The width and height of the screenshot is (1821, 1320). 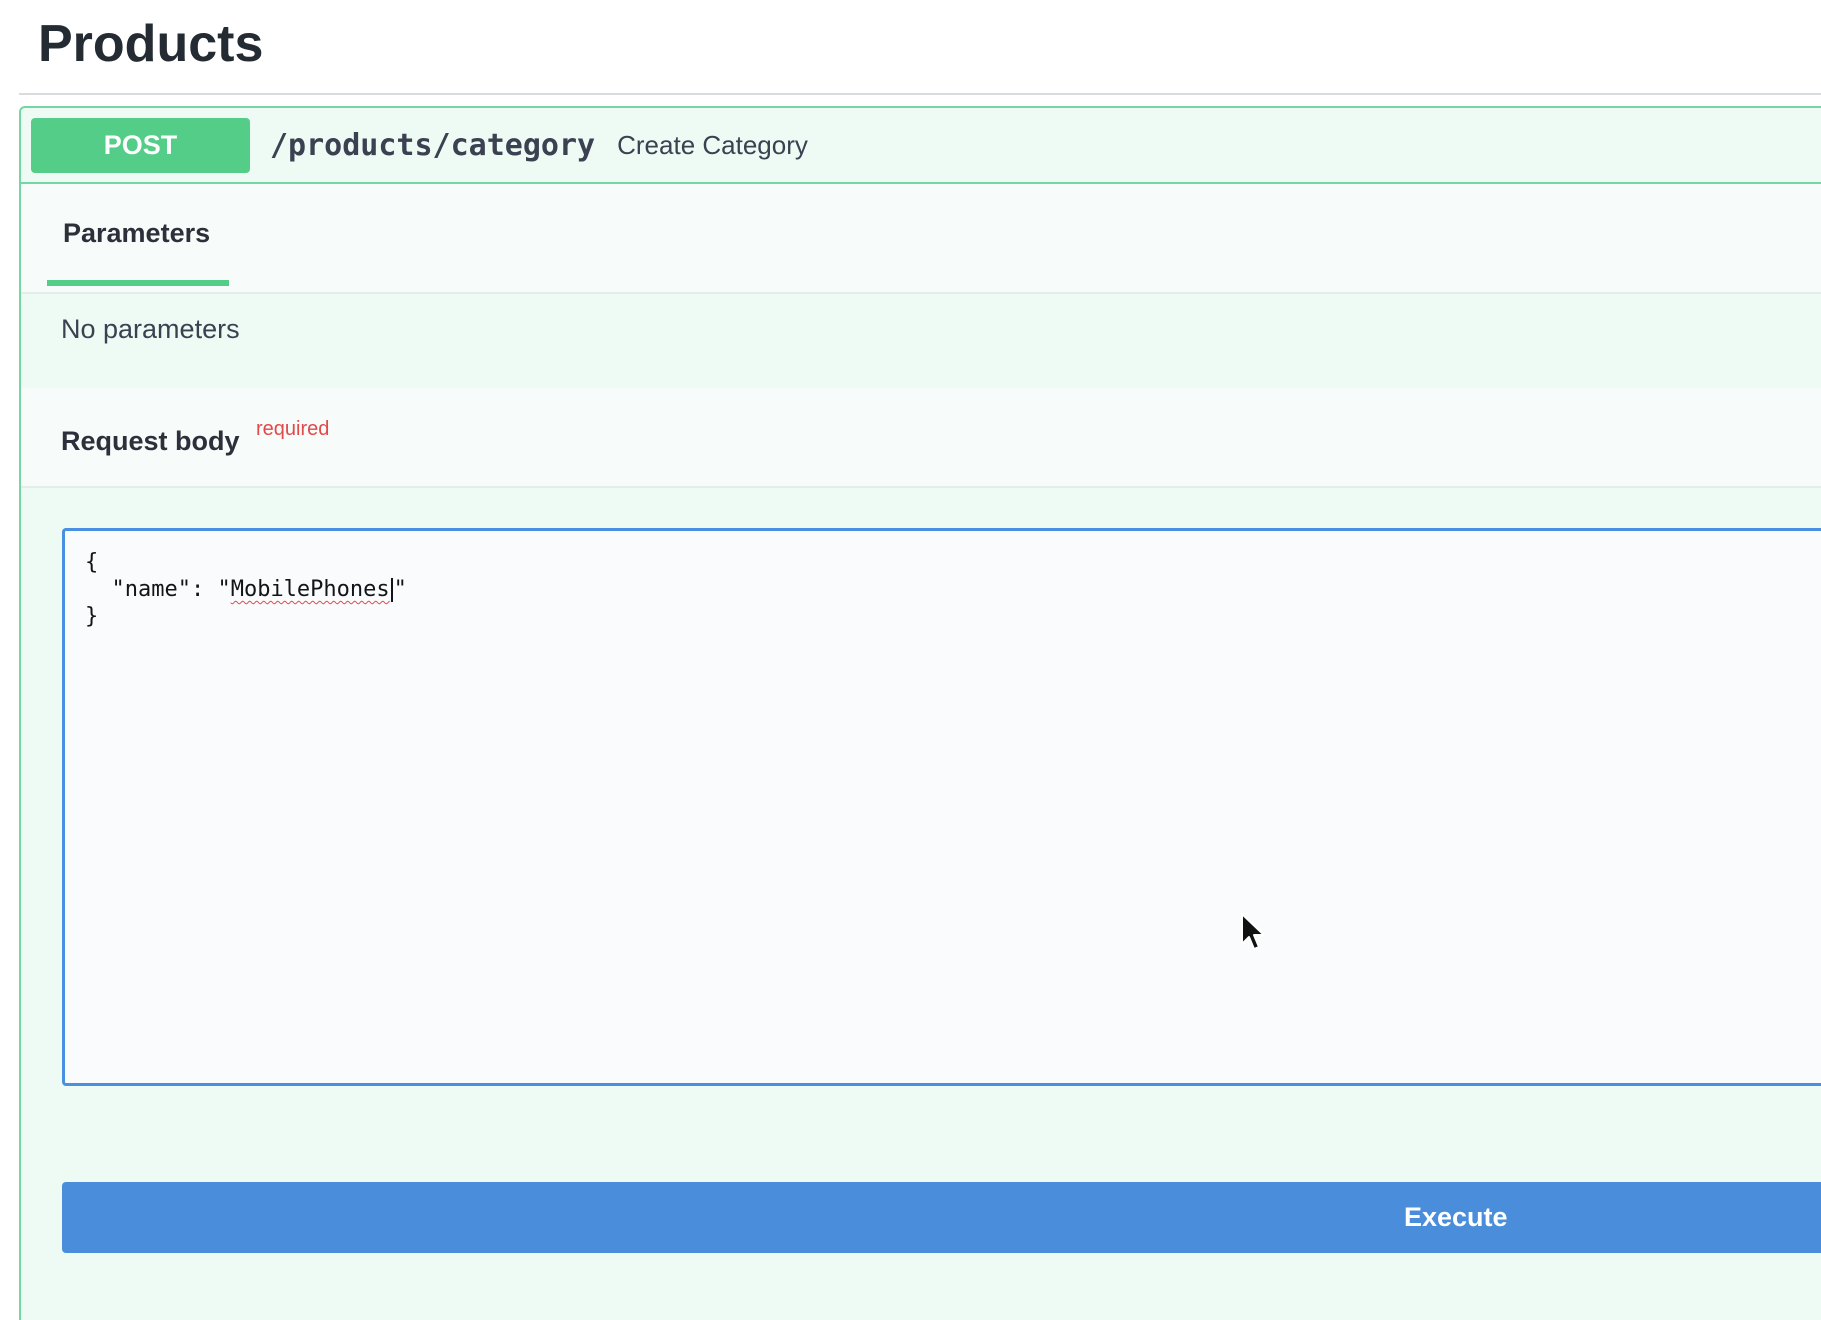 I want to click on mouse-pointer-icon, so click(x=1253, y=931).